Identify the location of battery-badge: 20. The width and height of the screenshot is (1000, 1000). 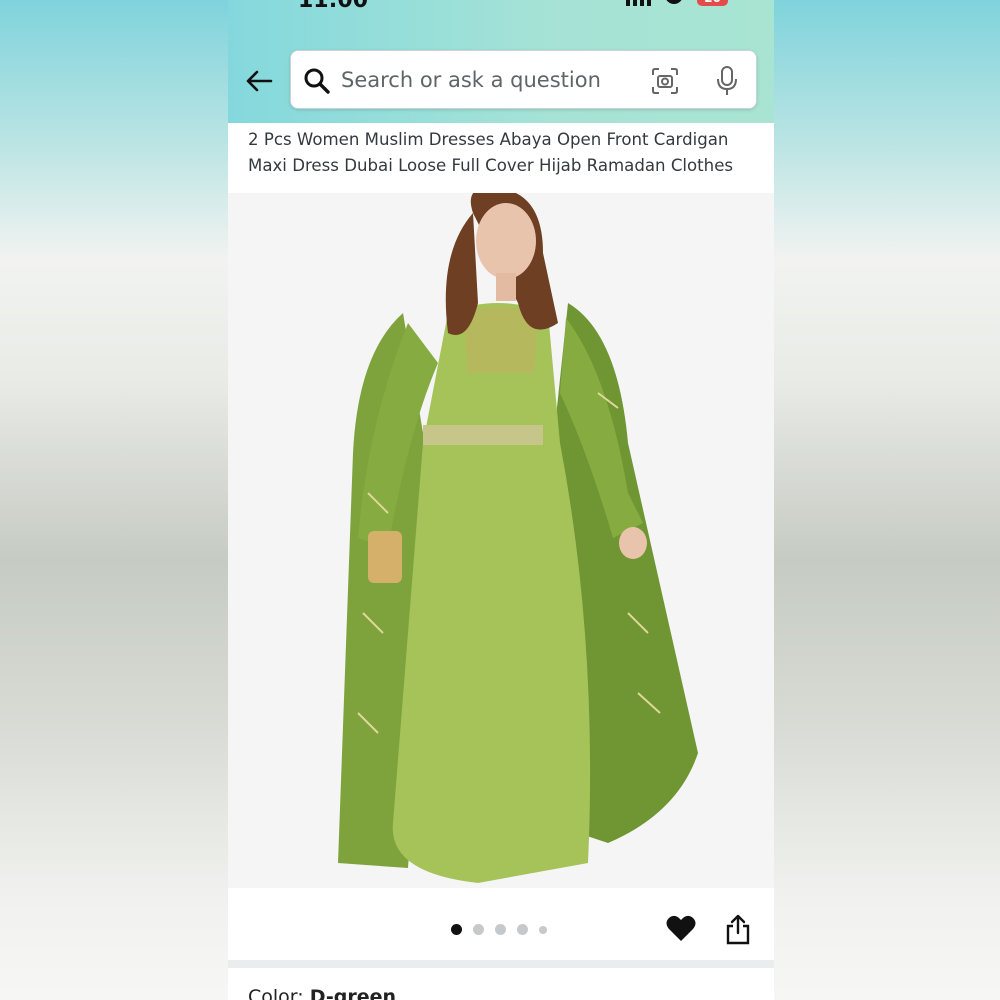
(712, 3).